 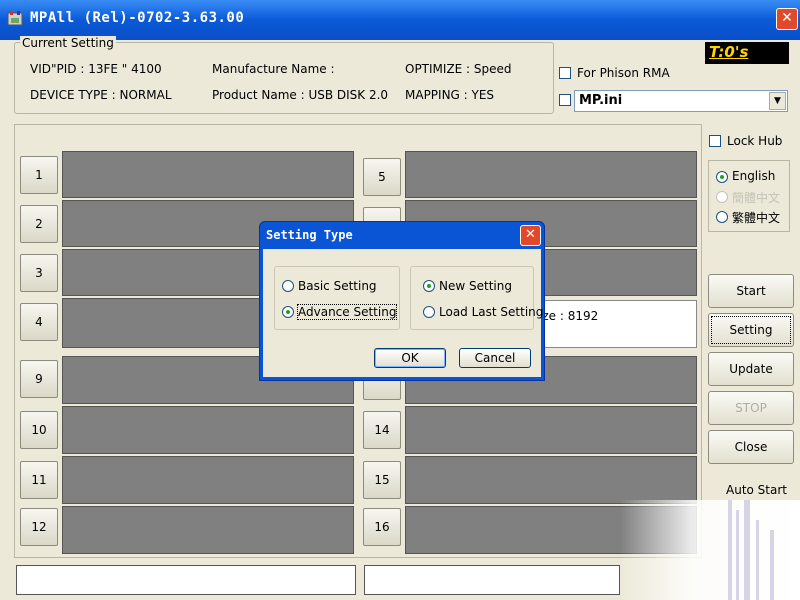 What do you see at coordinates (623, 73) in the screenshot?
I see `phison-rma-label: For Phison RMA` at bounding box center [623, 73].